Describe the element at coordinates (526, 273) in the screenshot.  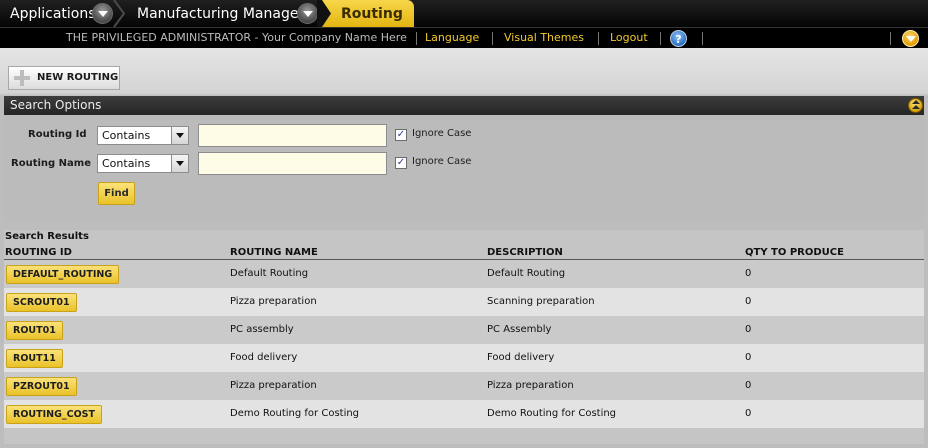
I see `description-cell: Default Routing` at that location.